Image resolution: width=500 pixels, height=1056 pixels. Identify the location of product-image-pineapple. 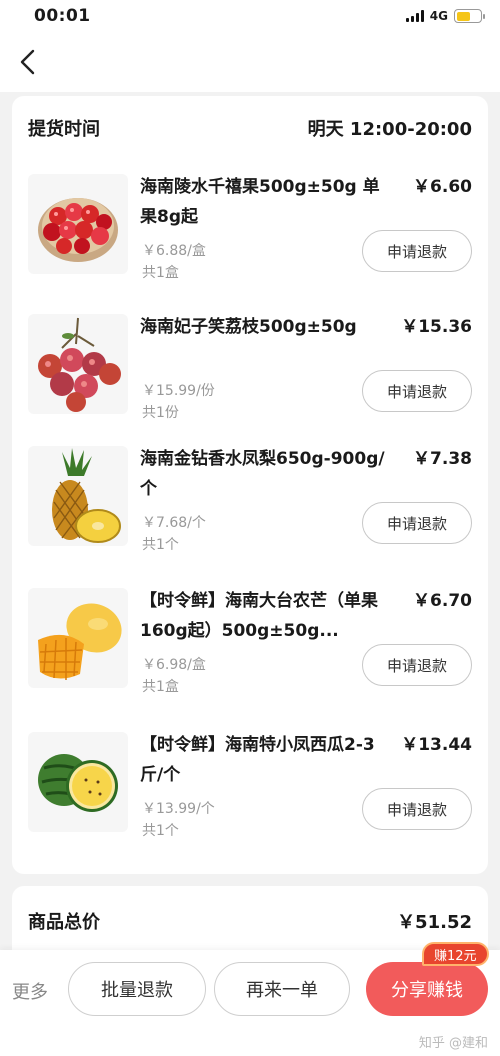
(78, 496).